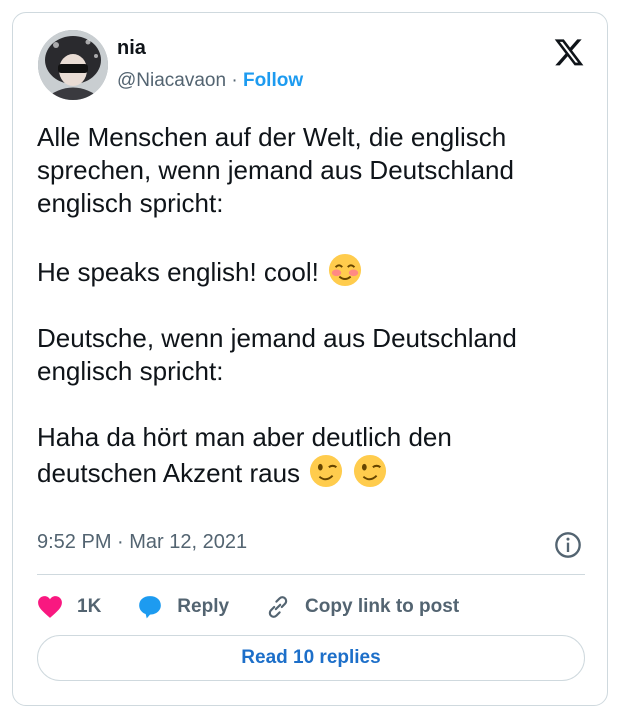 This screenshot has height=718, width=620. I want to click on tweet-line: Haha da hört man aber deutlich den, so click(244, 437).